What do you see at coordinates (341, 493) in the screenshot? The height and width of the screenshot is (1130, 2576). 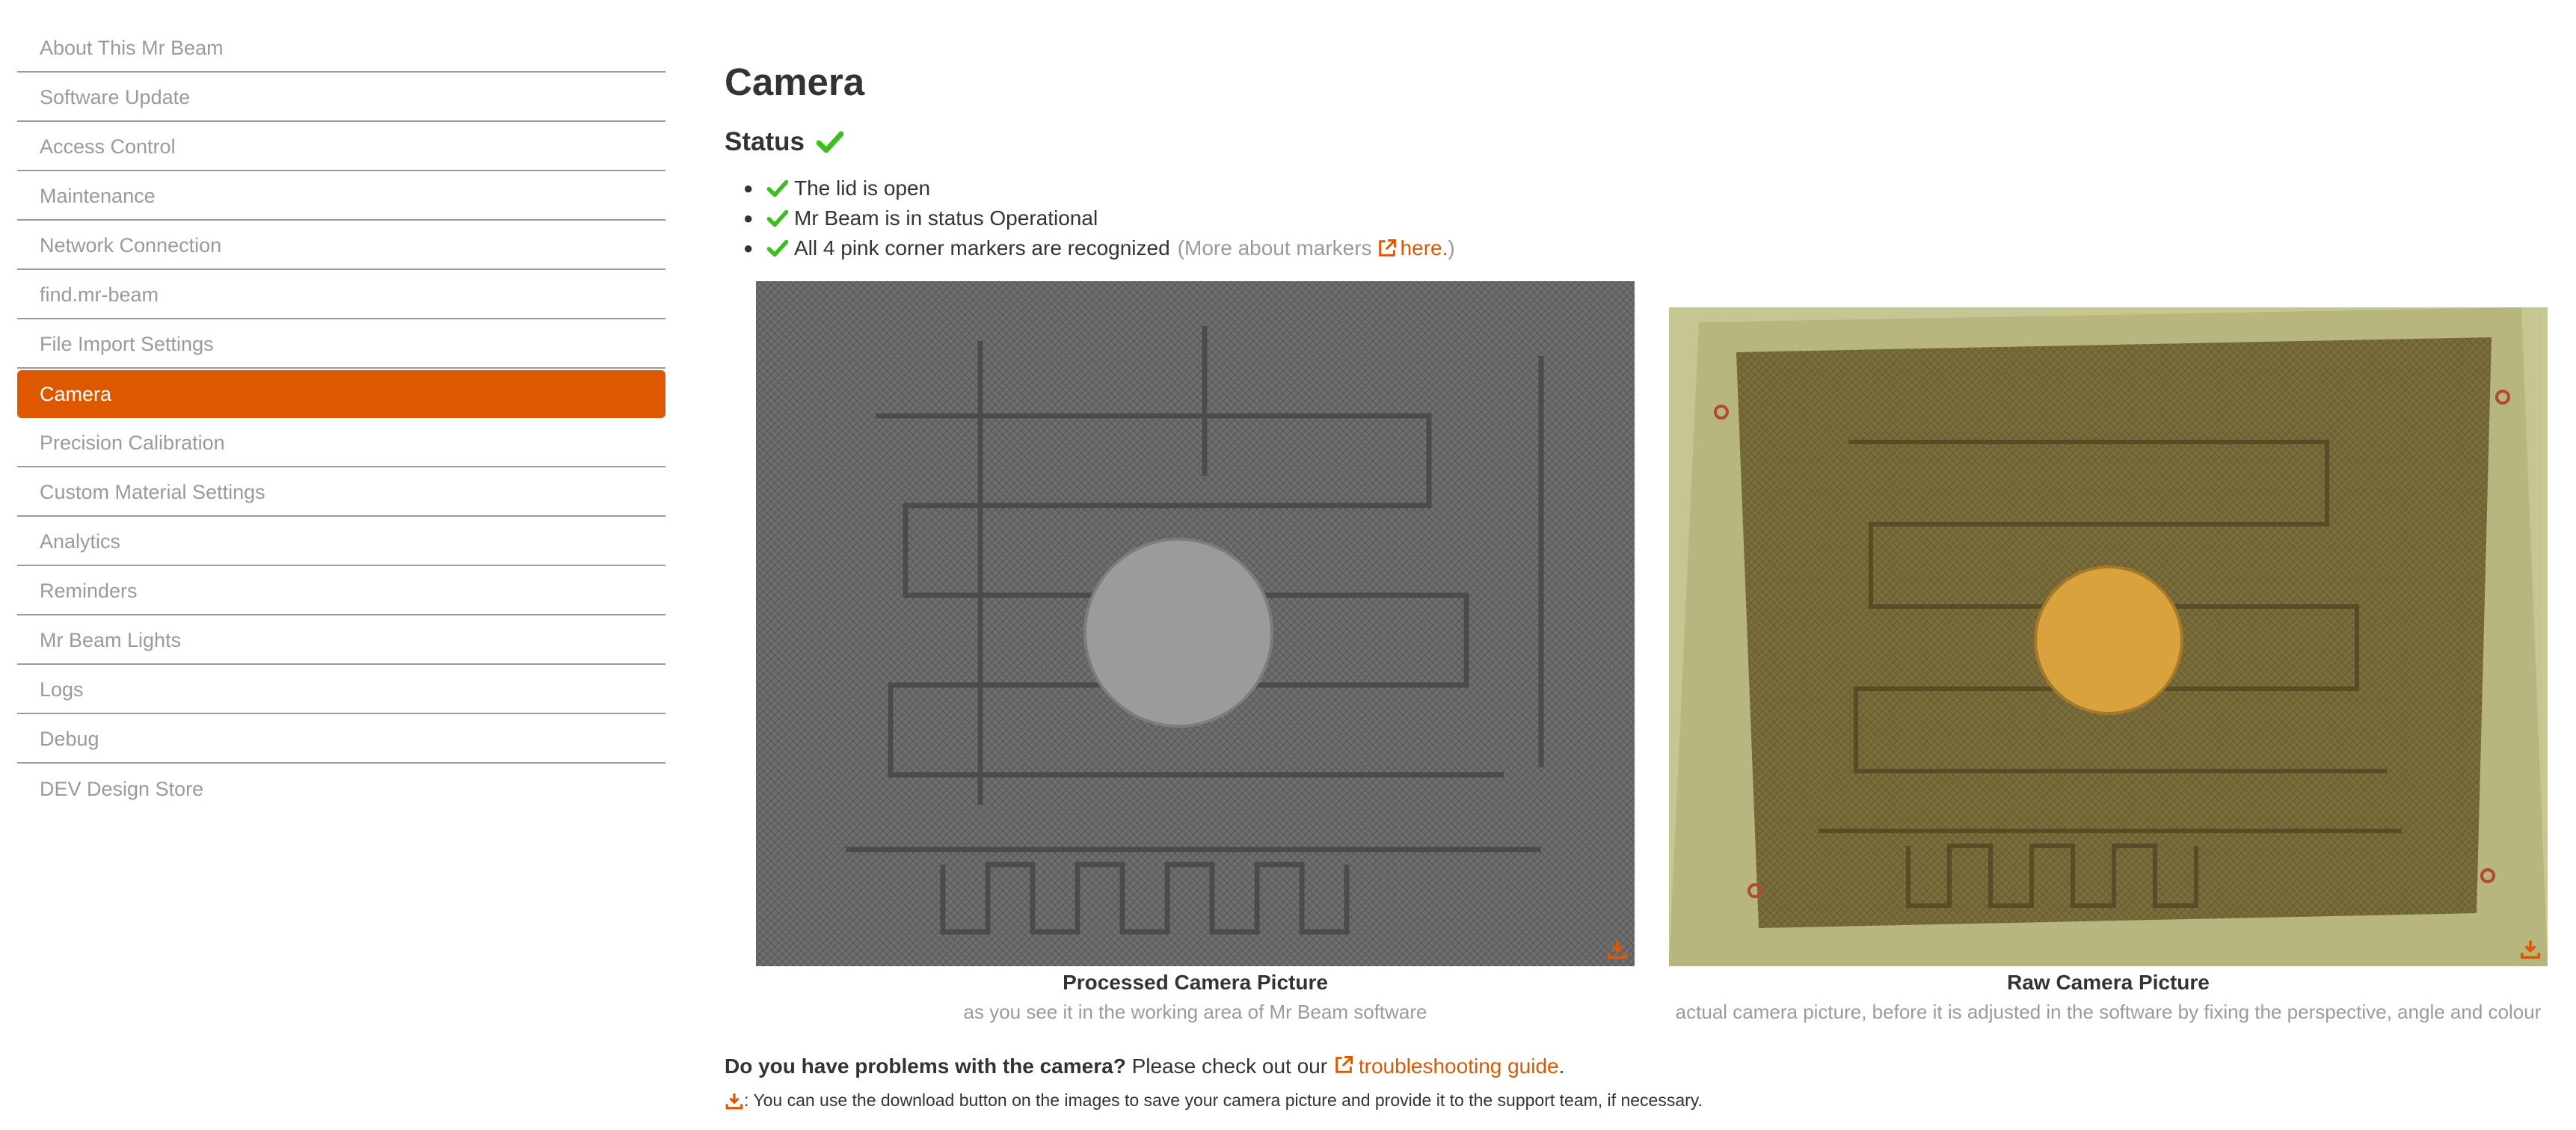 I see `sidebar-item-custom-material-settings: Custom Material Settings` at bounding box center [341, 493].